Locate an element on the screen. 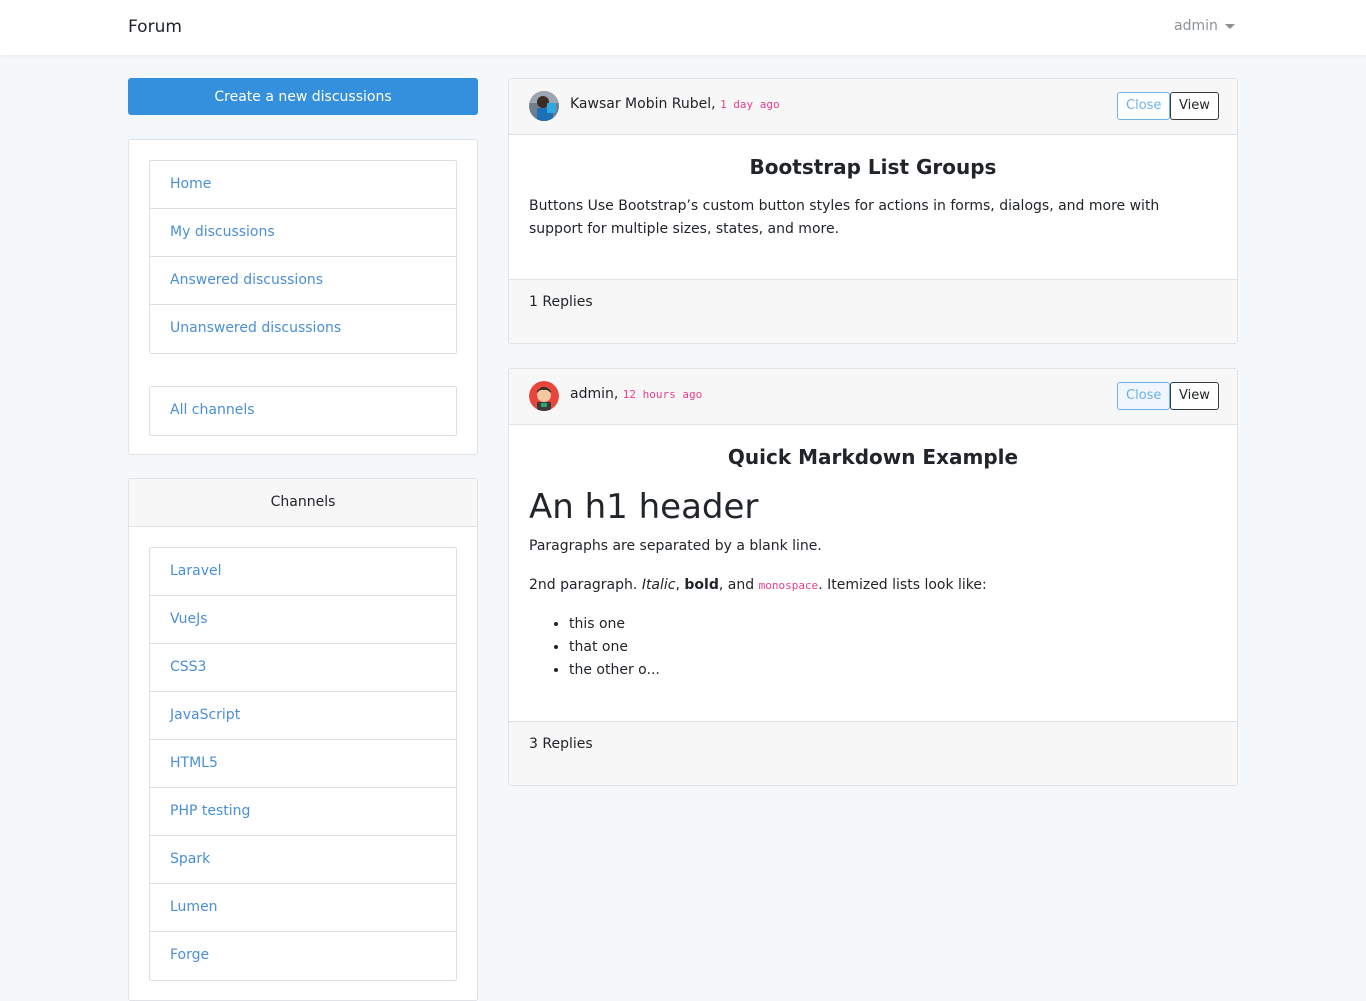  author-name: Kawsar Mobin Rubel, is located at coordinates (643, 104).